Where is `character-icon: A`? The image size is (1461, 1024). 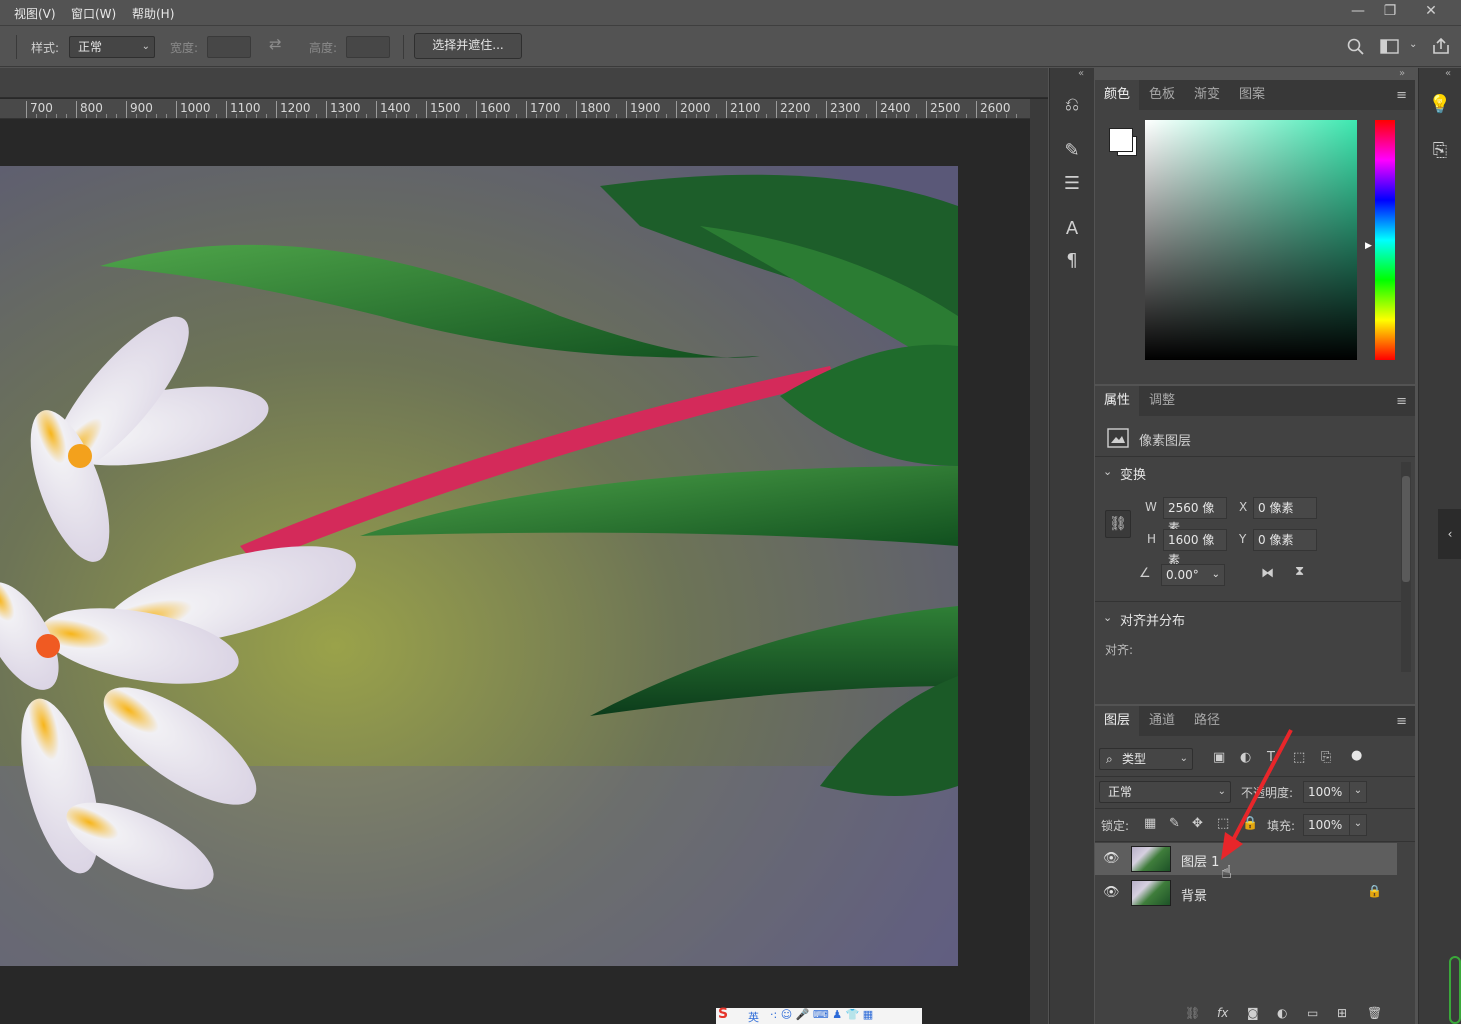 character-icon: A is located at coordinates (1072, 229).